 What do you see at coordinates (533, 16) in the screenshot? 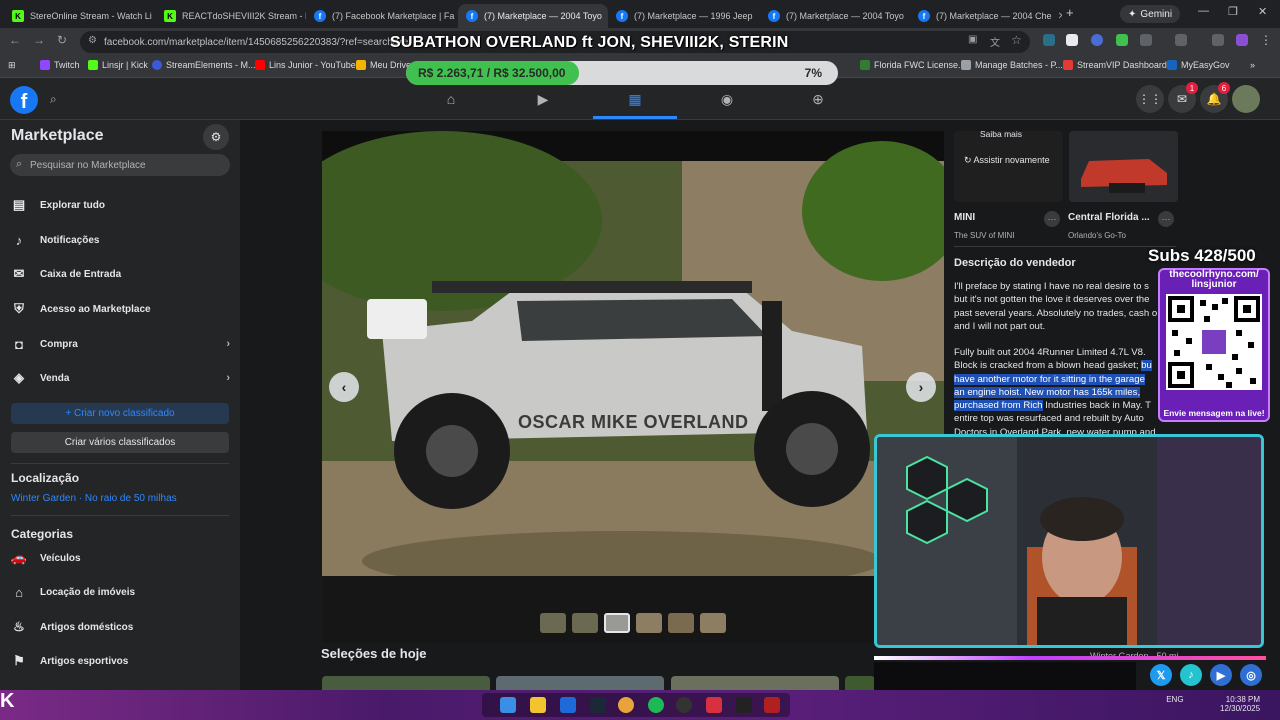
I see `browser-tab-active: f (7) Marketplace — 2004 Toyo ✕` at bounding box center [533, 16].